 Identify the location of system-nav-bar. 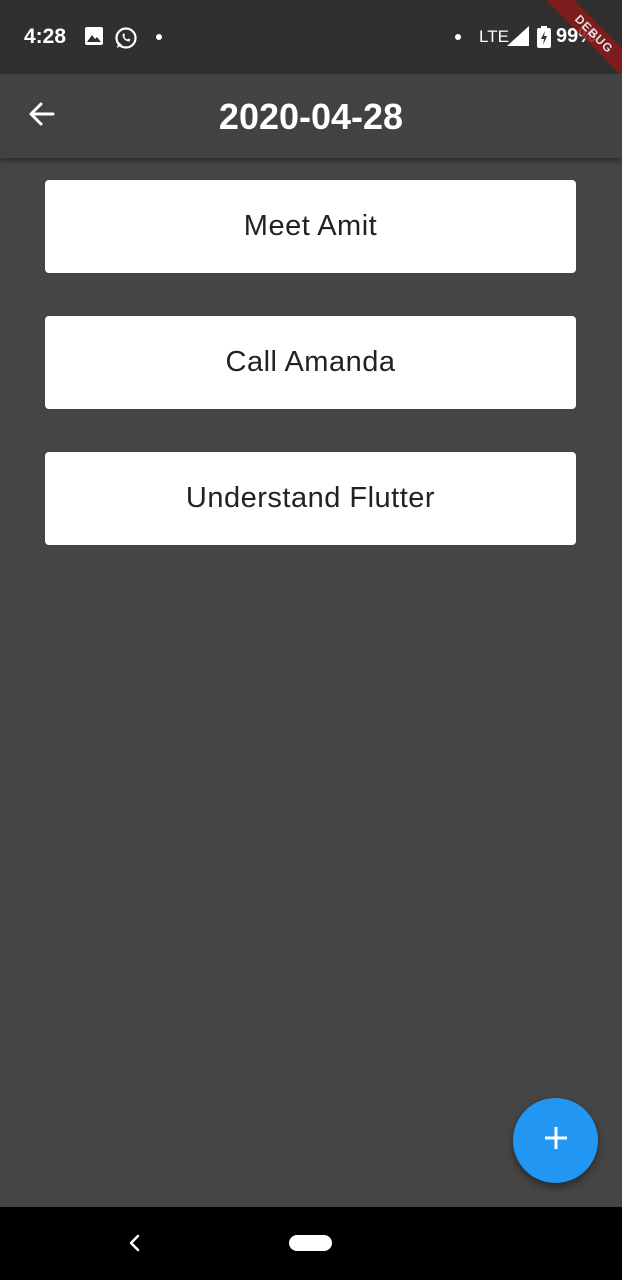
(311, 1243).